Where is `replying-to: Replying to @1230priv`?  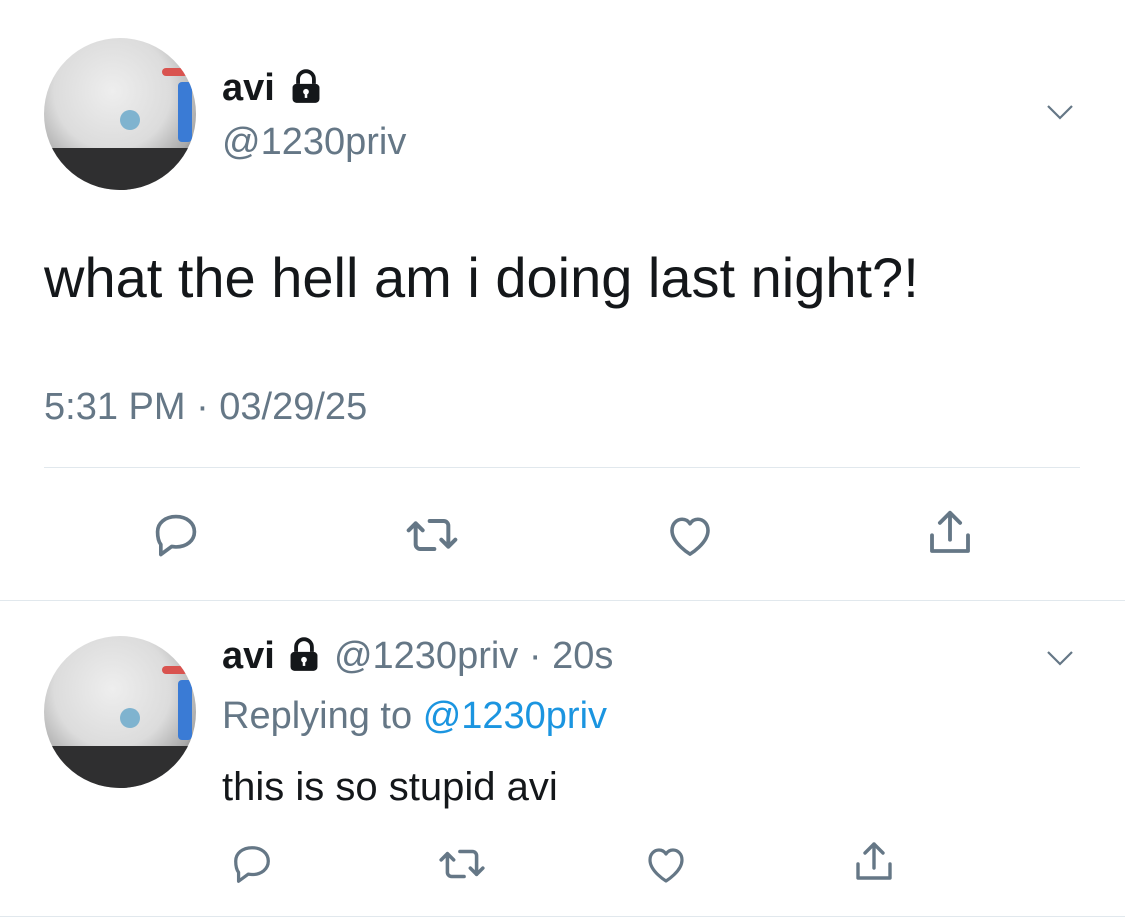 replying-to: Replying to @1230priv is located at coordinates (414, 716).